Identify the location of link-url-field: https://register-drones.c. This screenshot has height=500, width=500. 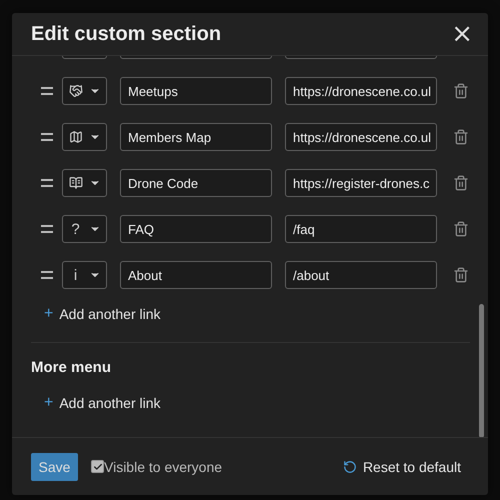
(361, 183).